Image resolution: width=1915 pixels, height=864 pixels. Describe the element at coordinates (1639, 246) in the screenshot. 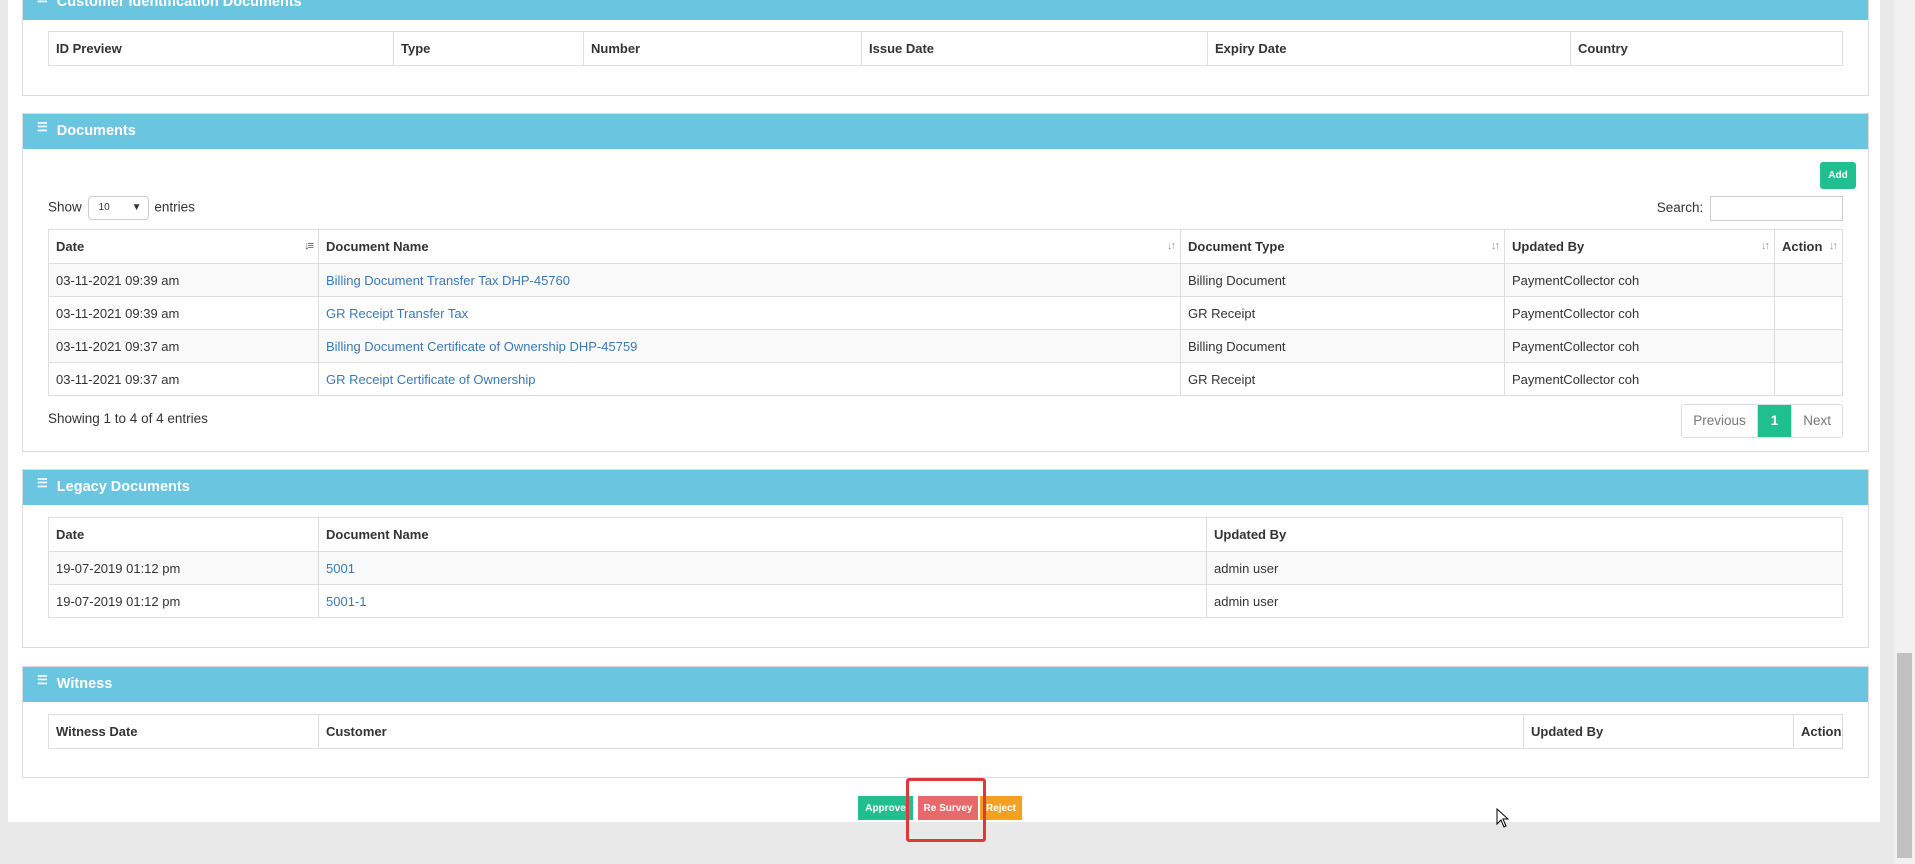

I see `column-header-updated-by: Updated By ↓↑` at that location.